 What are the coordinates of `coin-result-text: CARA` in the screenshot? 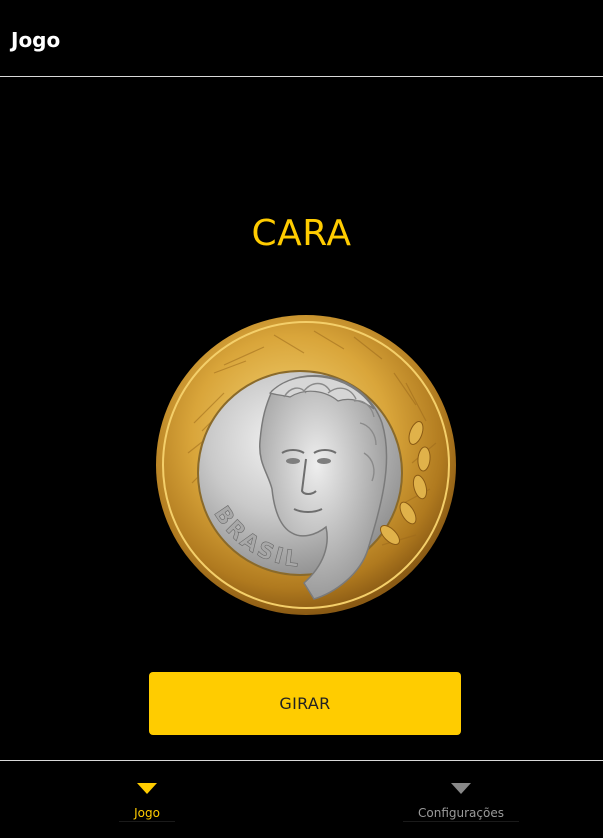 It's located at (301, 233).